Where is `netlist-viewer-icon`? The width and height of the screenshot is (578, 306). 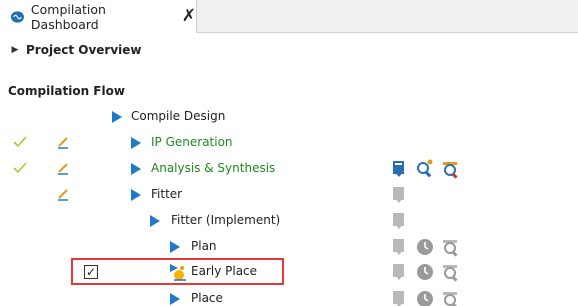
netlist-viewer-icon is located at coordinates (425, 169).